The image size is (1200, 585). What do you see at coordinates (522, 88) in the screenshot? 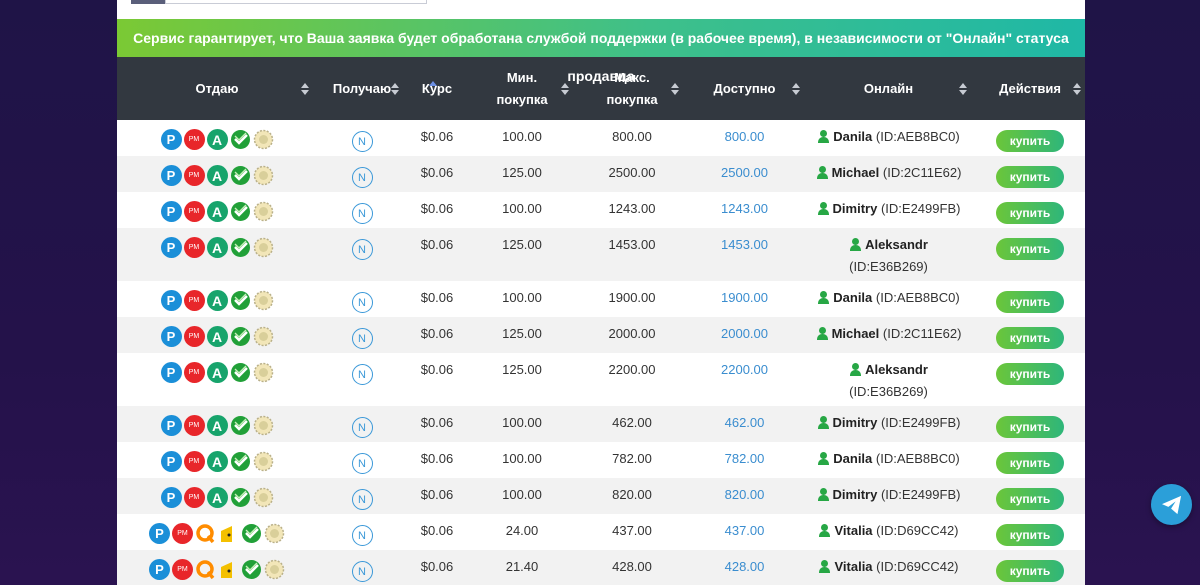
I see `column-min-purchase: Мин. покупка` at bounding box center [522, 88].